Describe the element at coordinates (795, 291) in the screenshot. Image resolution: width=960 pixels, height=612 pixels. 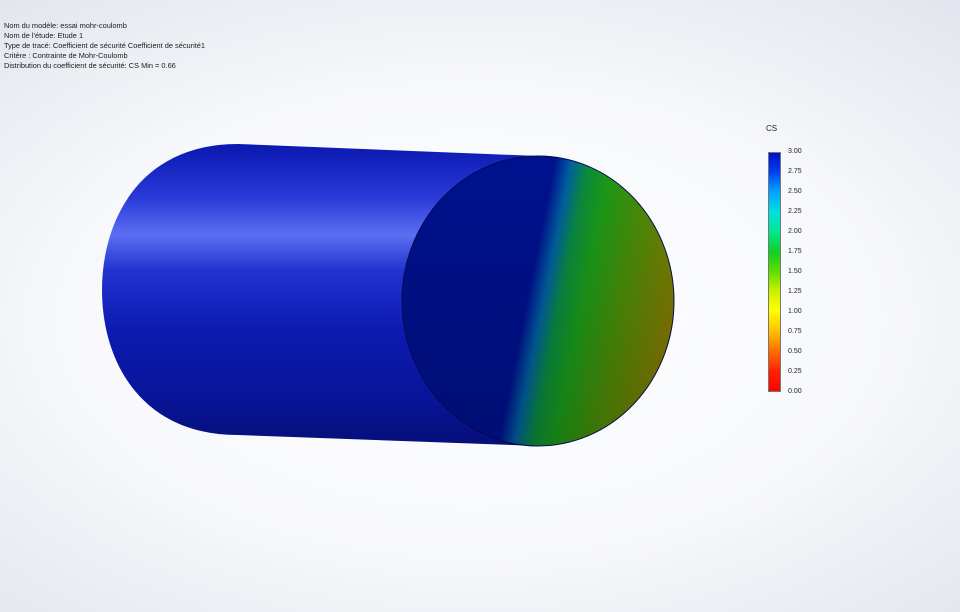
I see `legend-tick-label: 1.25` at that location.